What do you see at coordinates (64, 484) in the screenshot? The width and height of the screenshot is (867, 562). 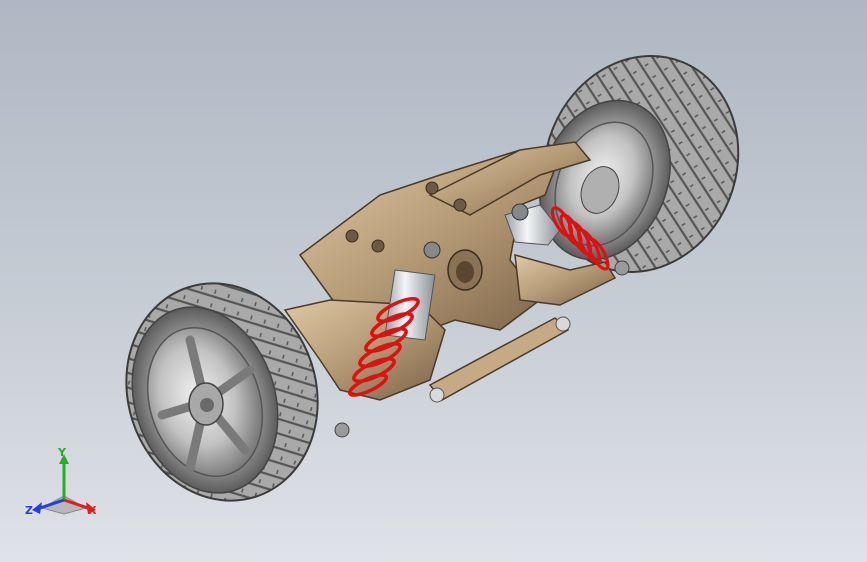 I see `triad-graphic` at bounding box center [64, 484].